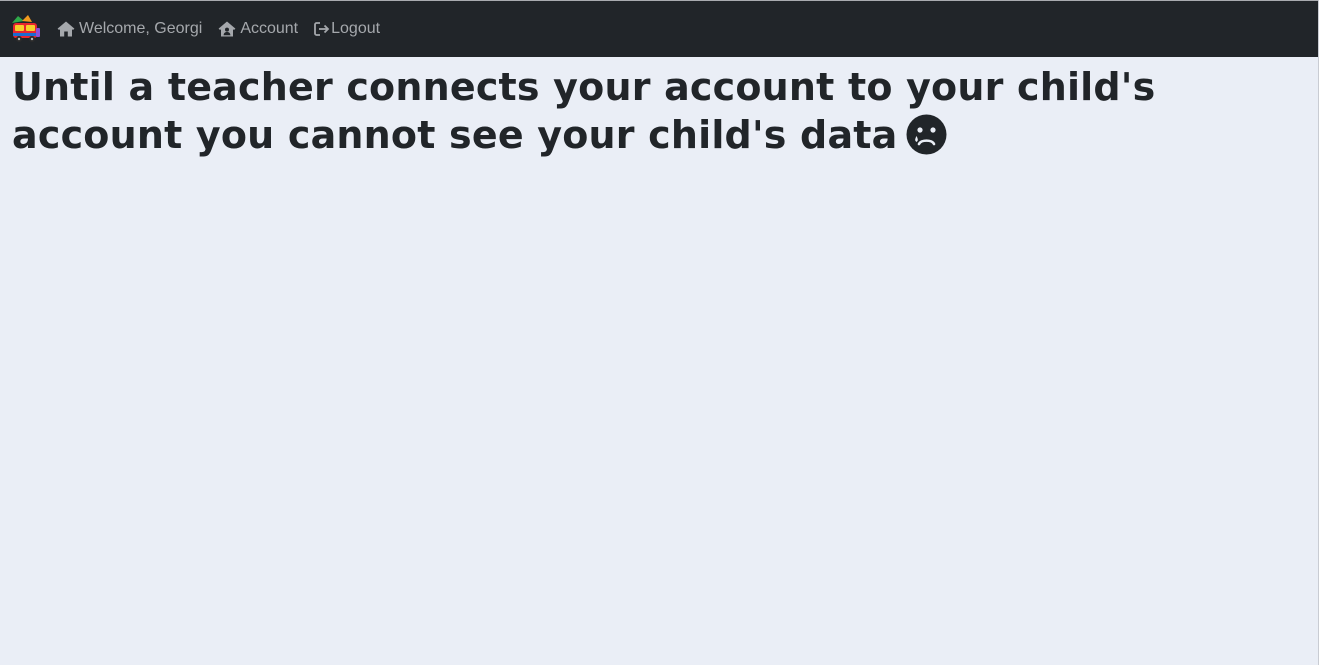  Describe the element at coordinates (26, 29) in the screenshot. I see `school-bus-logo-icon` at that location.